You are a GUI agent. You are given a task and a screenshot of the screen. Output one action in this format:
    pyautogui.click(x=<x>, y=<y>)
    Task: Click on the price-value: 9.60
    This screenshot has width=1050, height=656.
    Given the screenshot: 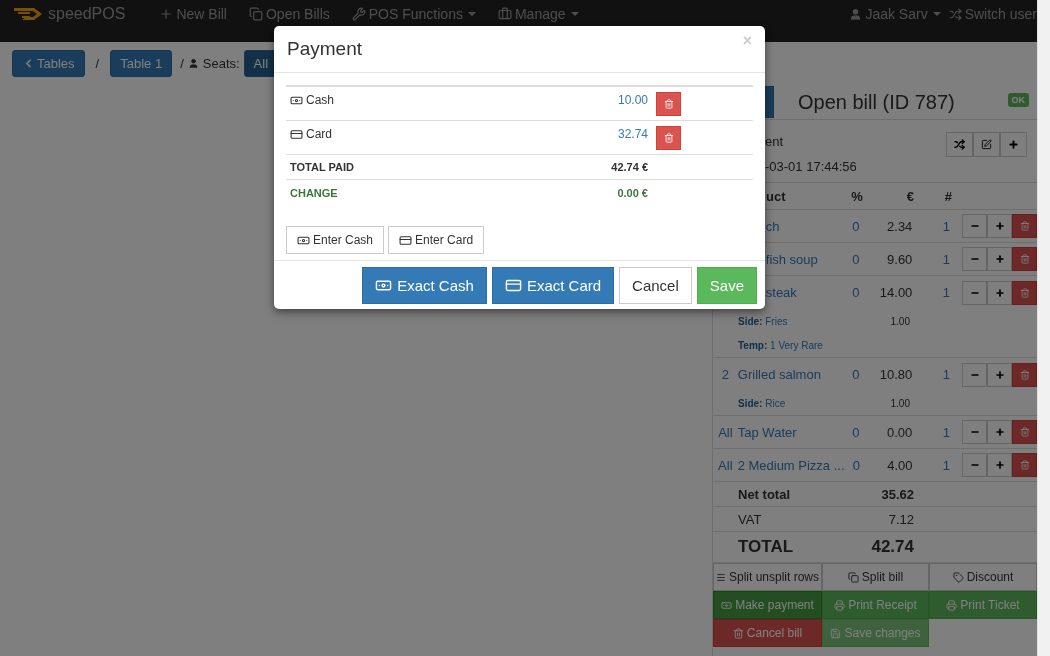 What is the action you would take?
    pyautogui.click(x=899, y=259)
    